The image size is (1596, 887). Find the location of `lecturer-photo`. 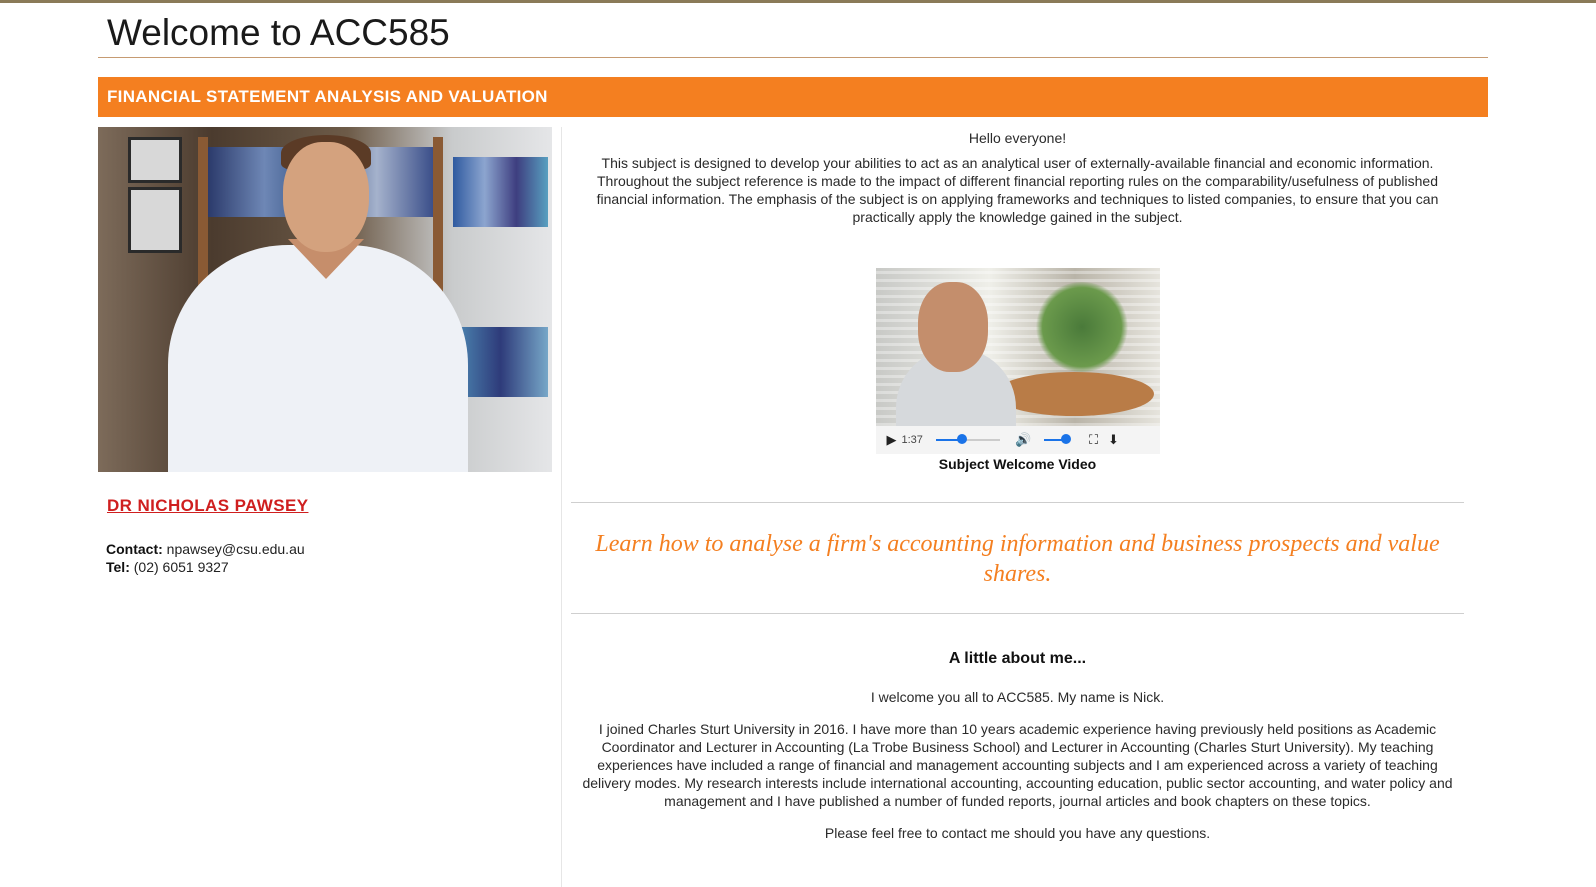

lecturer-photo is located at coordinates (325, 299).